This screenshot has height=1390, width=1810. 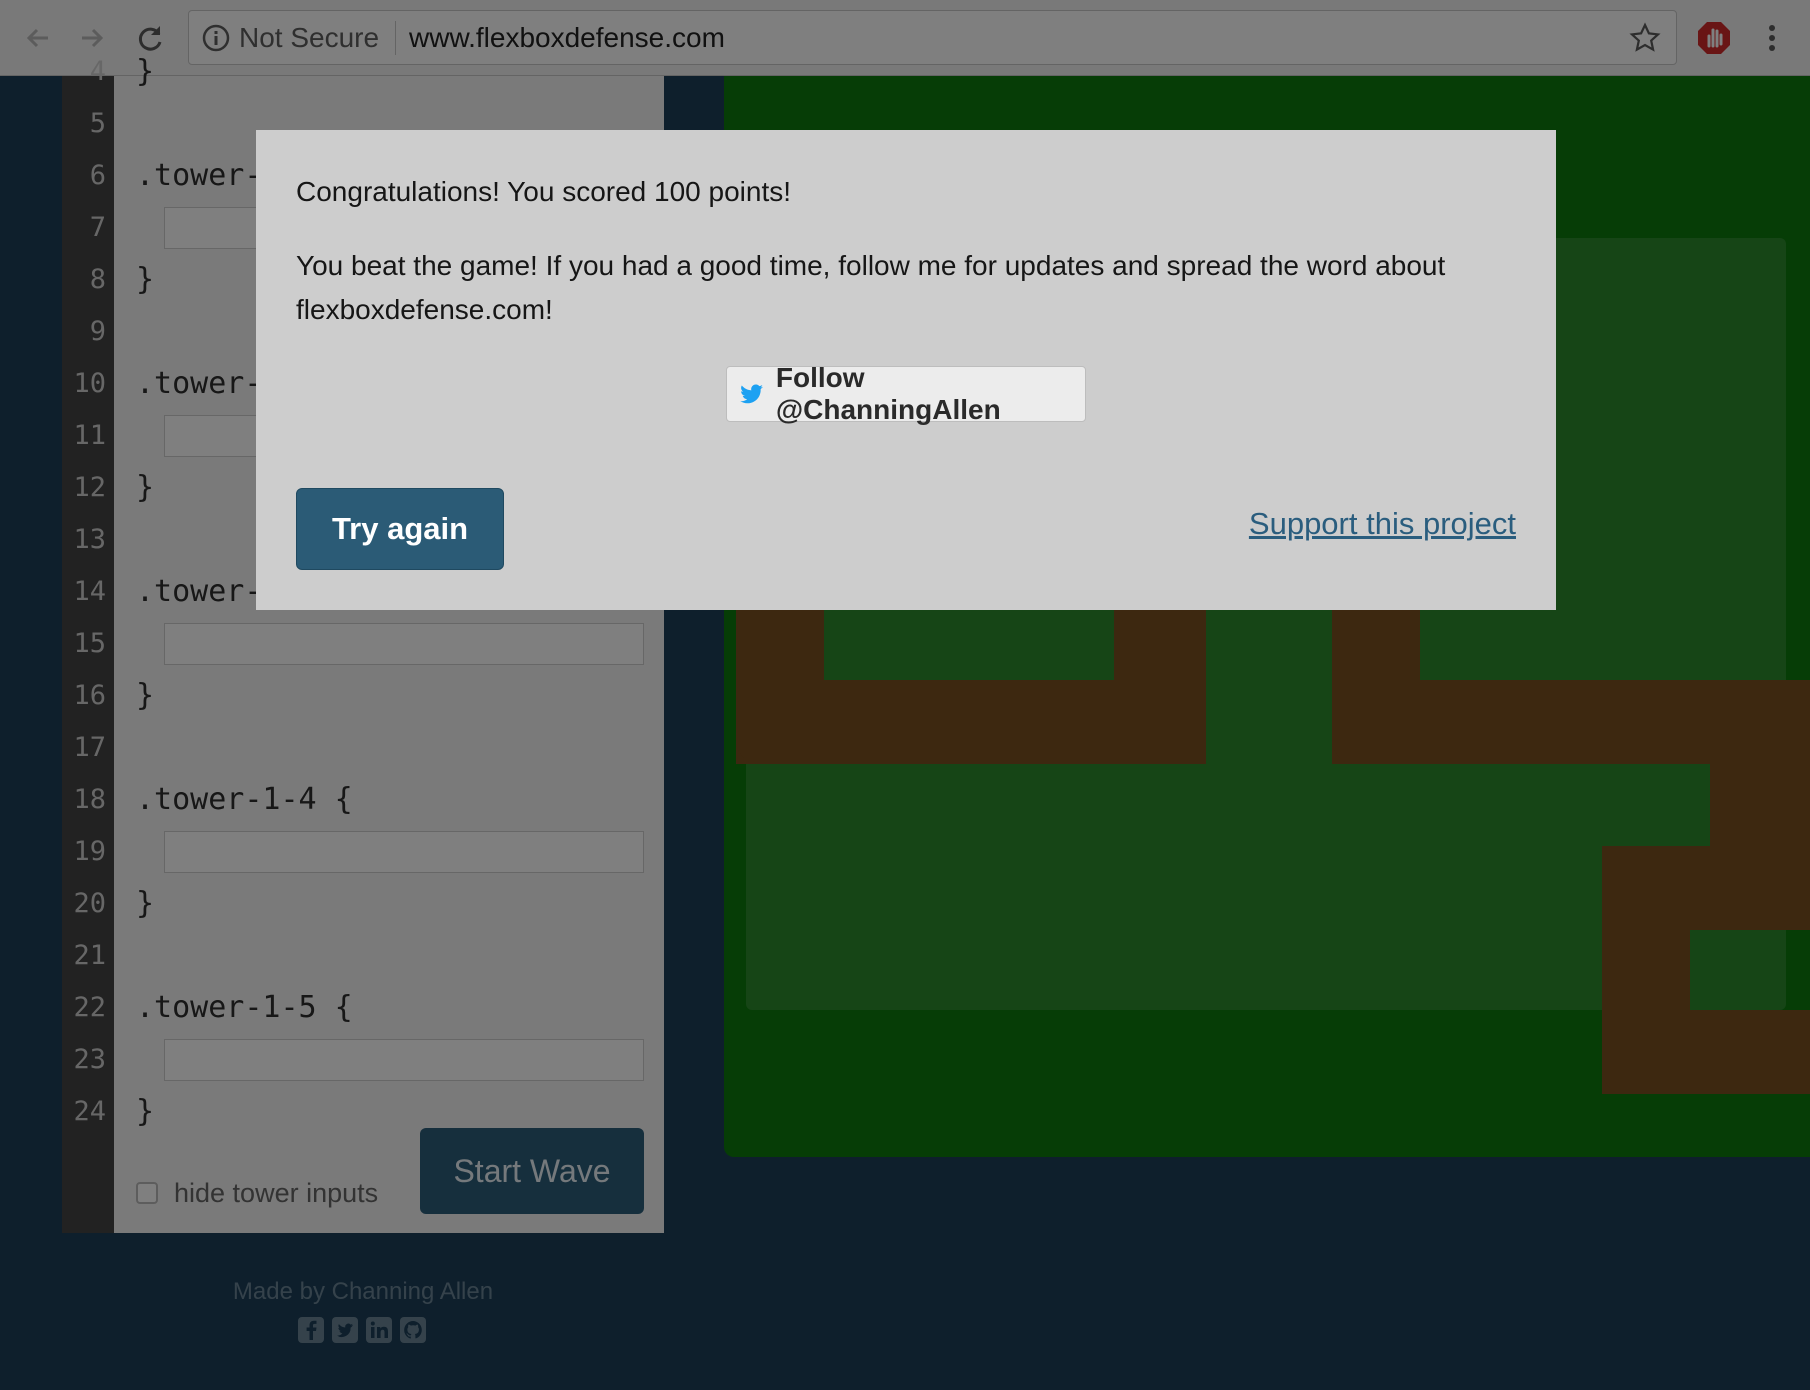 What do you see at coordinates (888, 393) in the screenshot?
I see `follow-label: Follow @ChanningAllen` at bounding box center [888, 393].